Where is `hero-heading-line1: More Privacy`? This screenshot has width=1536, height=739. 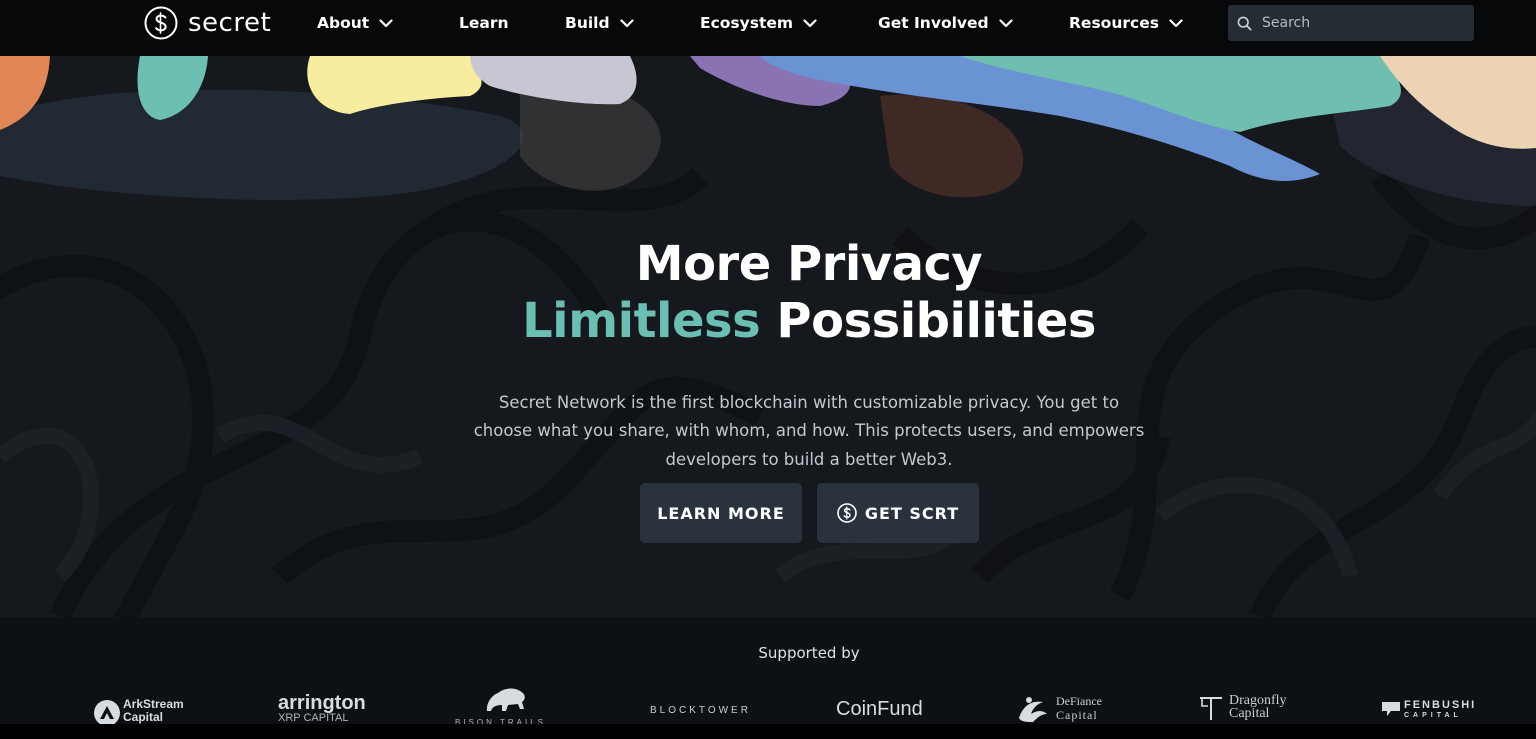
hero-heading-line1: More Privacy is located at coordinates (809, 264).